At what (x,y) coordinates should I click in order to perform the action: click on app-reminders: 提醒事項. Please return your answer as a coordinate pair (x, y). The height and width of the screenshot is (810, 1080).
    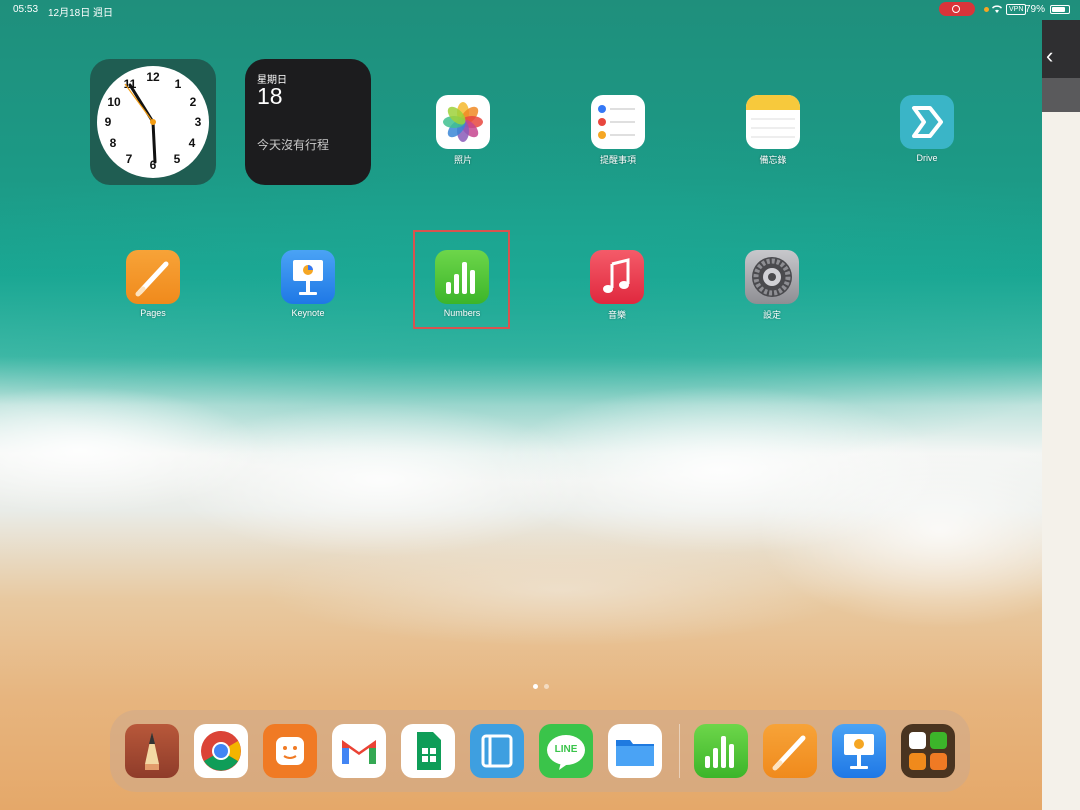
    Looking at the image, I should click on (618, 130).